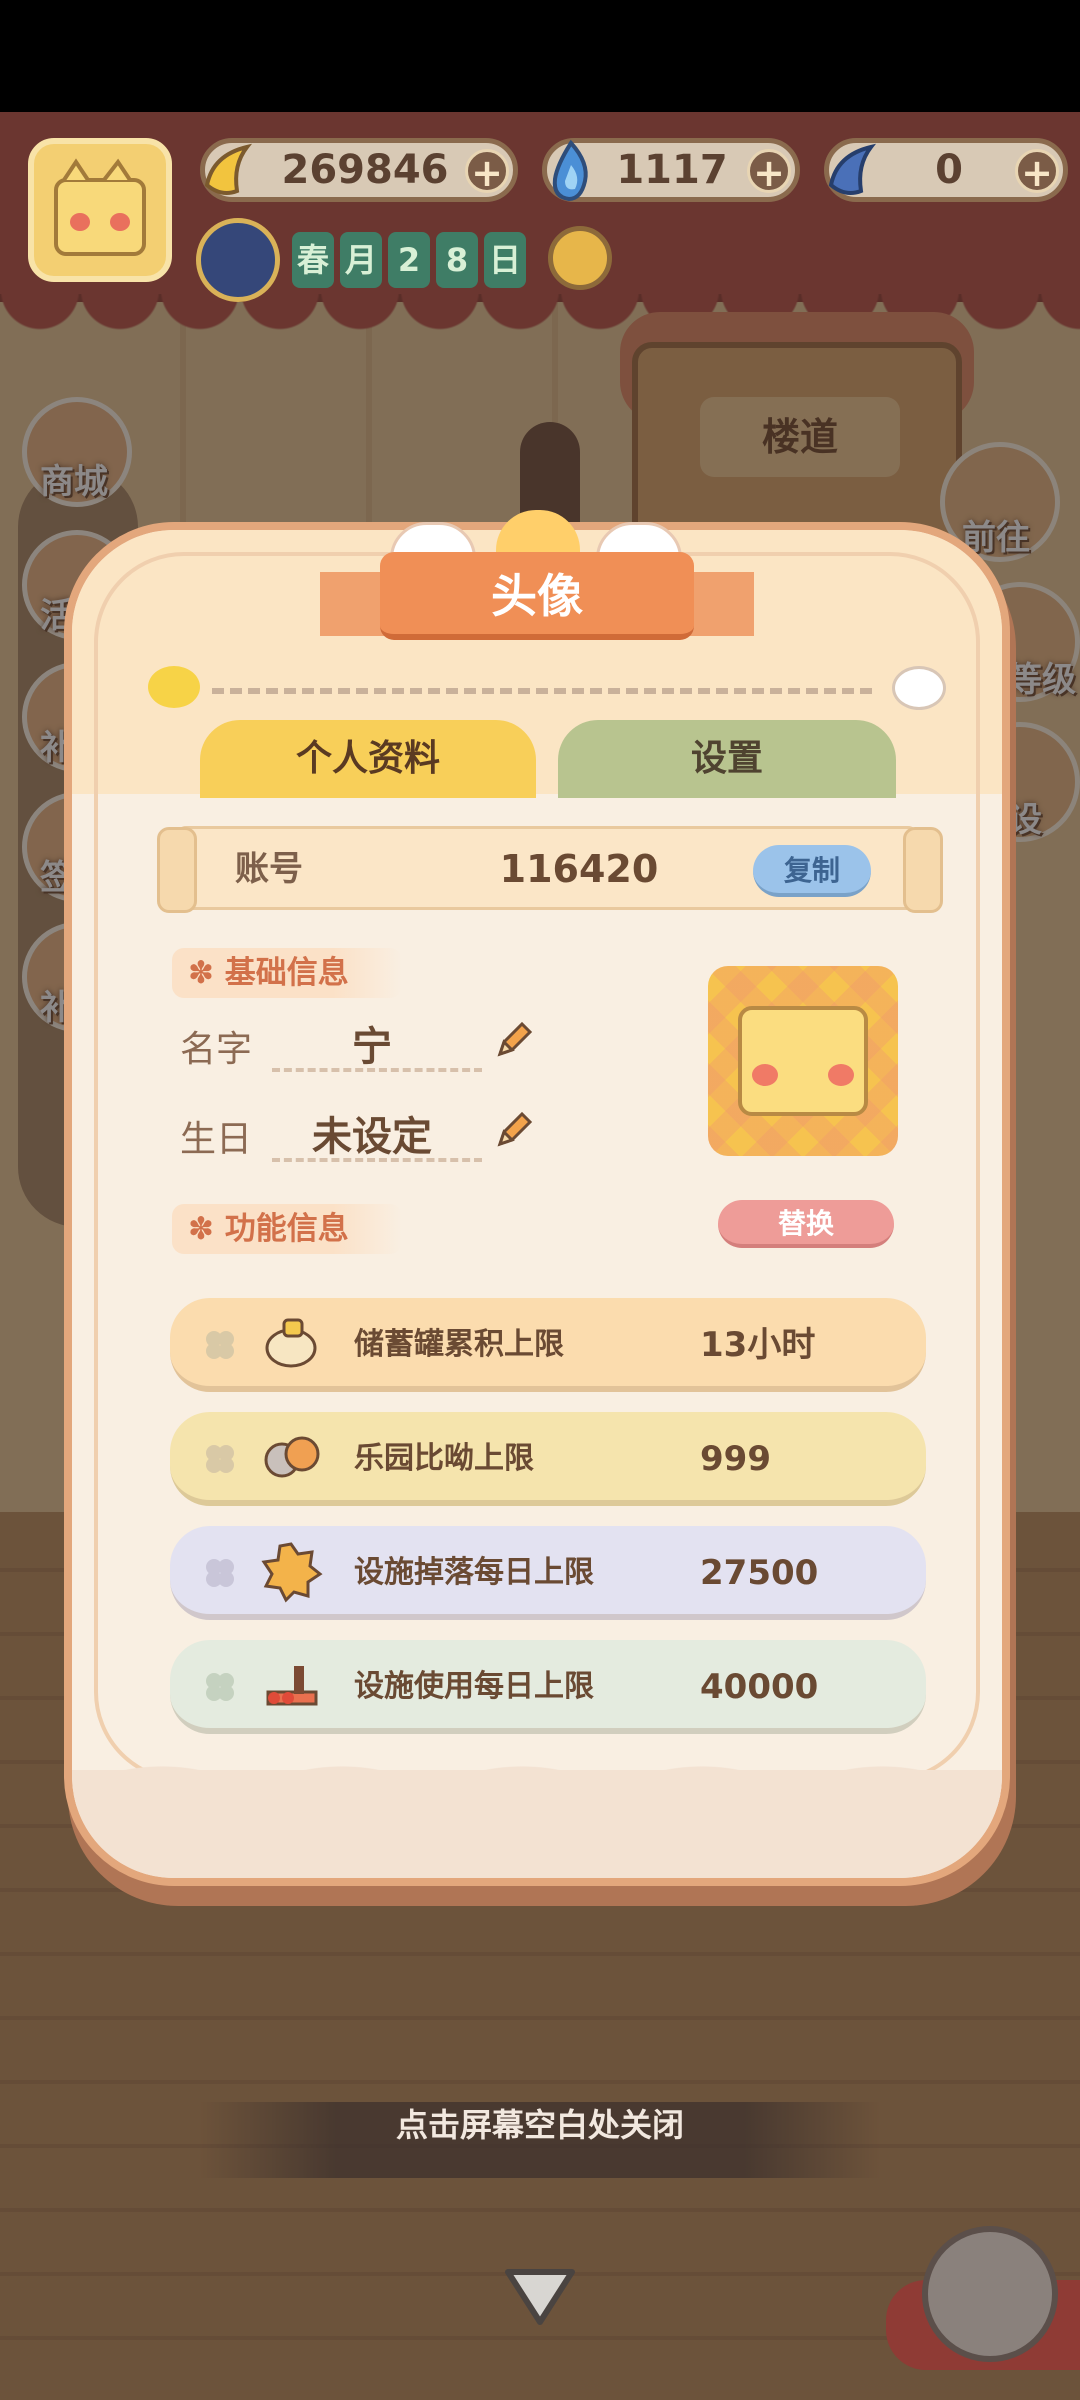  I want to click on collapse-arrow-icon, so click(540, 2297).